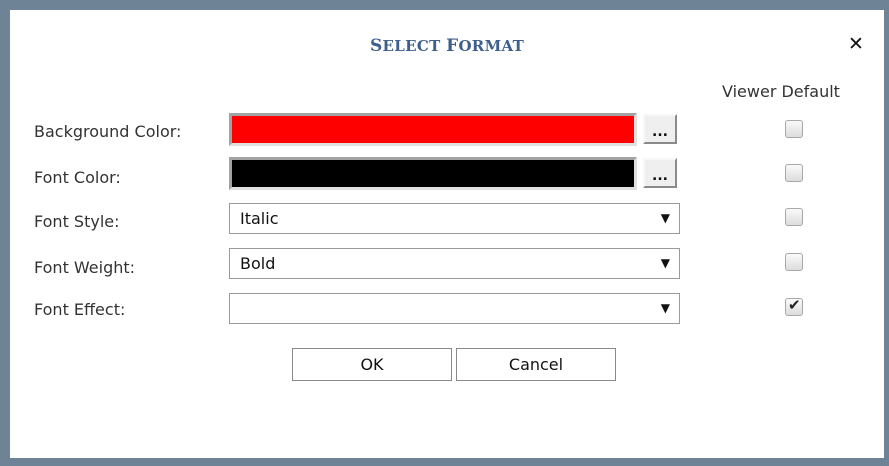  What do you see at coordinates (85, 267) in the screenshot?
I see `font-weight-label: Font Weight:` at bounding box center [85, 267].